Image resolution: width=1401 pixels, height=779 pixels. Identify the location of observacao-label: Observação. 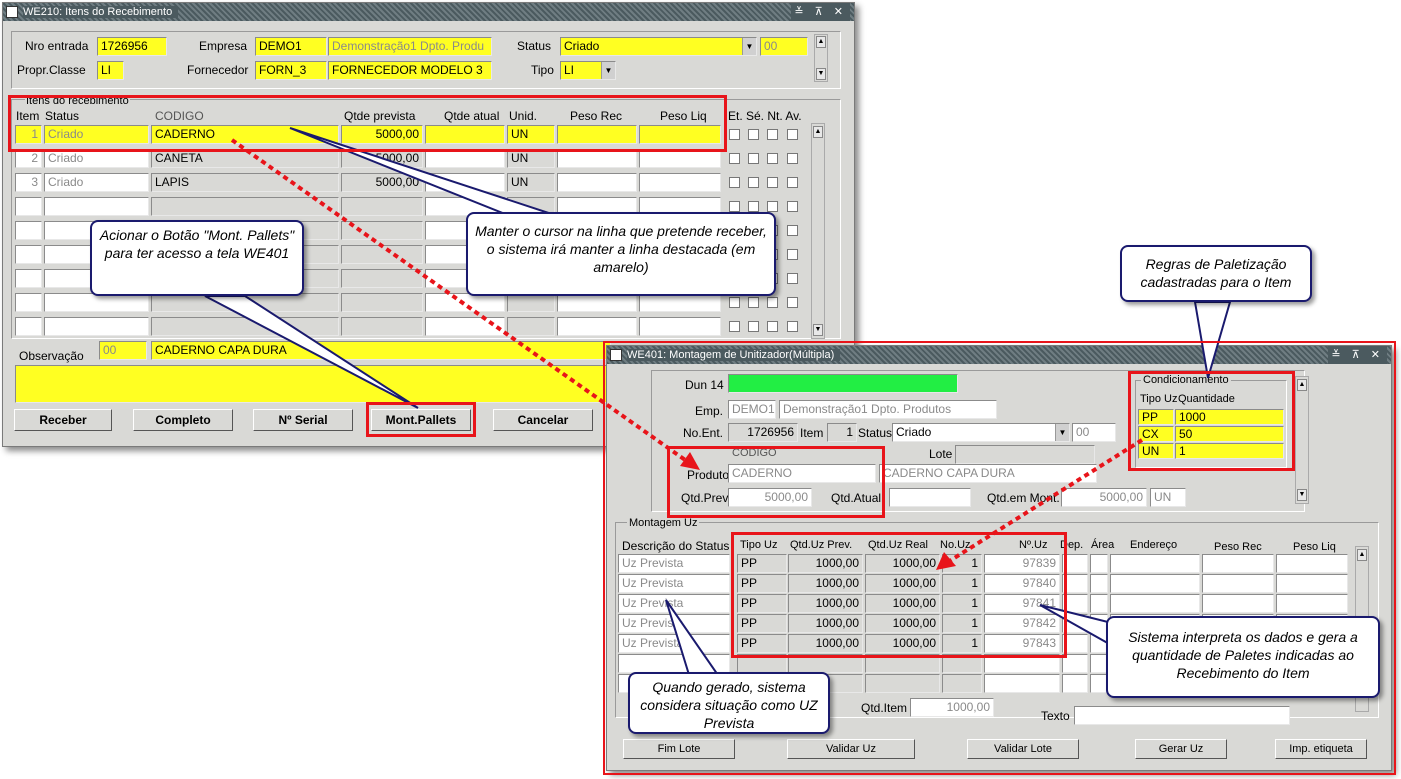
(51, 356).